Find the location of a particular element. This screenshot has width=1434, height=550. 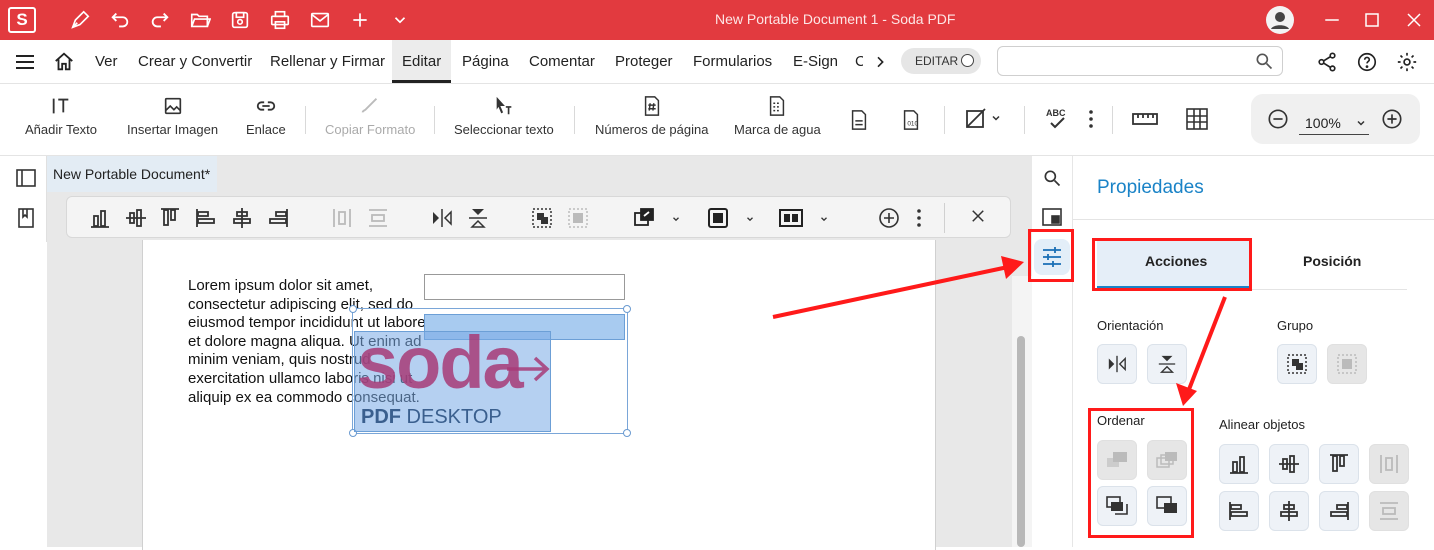

align-top-icon is located at coordinates (170, 218).